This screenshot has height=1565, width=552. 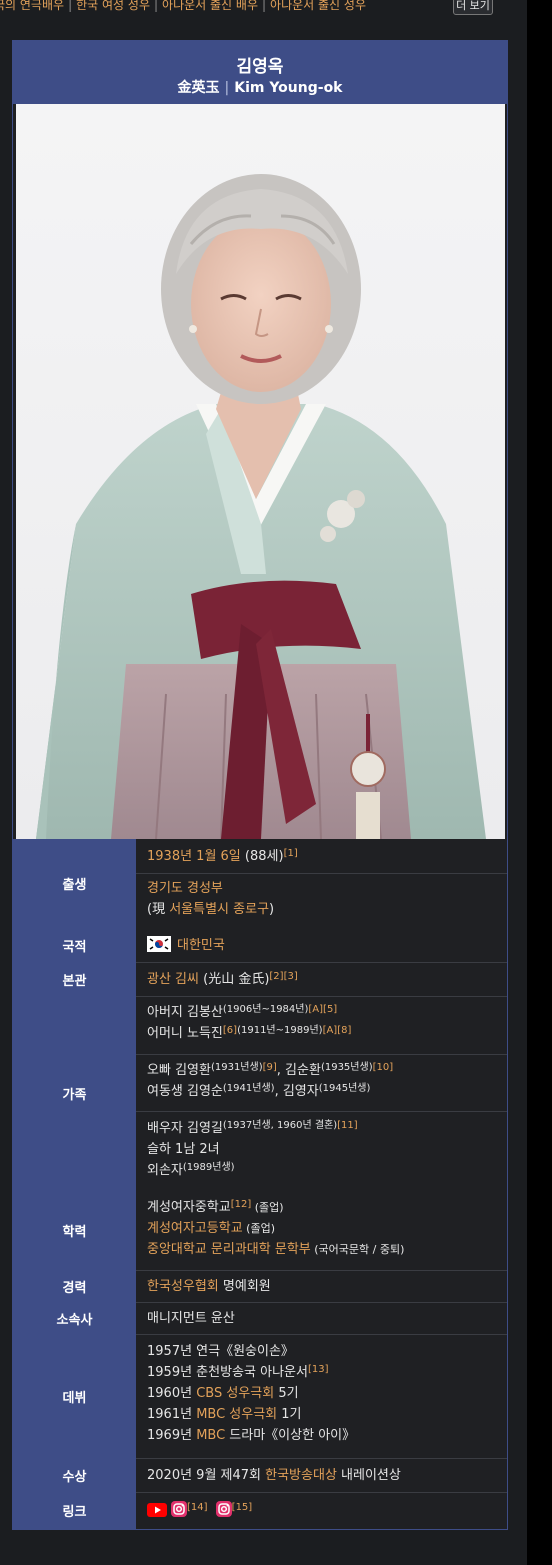 I want to click on birth-place-cell: 경기도 경성부 (現 서울특별시 종로구), so click(x=321, y=900).